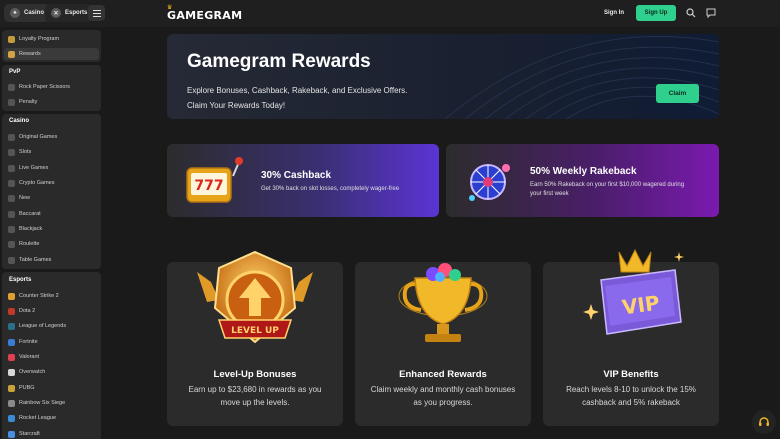 This screenshot has width=780, height=439. Describe the element at coordinates (29, 260) in the screenshot. I see `sidebar-item-table-games: Table Games` at that location.